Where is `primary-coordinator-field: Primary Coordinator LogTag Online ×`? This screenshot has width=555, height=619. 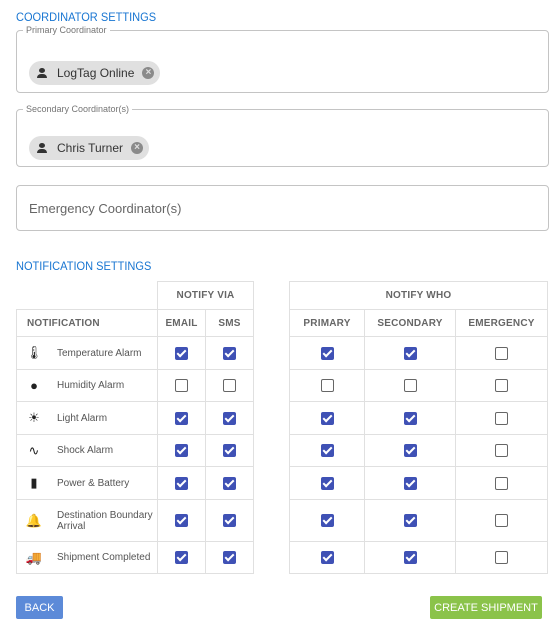 primary-coordinator-field: Primary Coordinator LogTag Online × is located at coordinates (282, 59).